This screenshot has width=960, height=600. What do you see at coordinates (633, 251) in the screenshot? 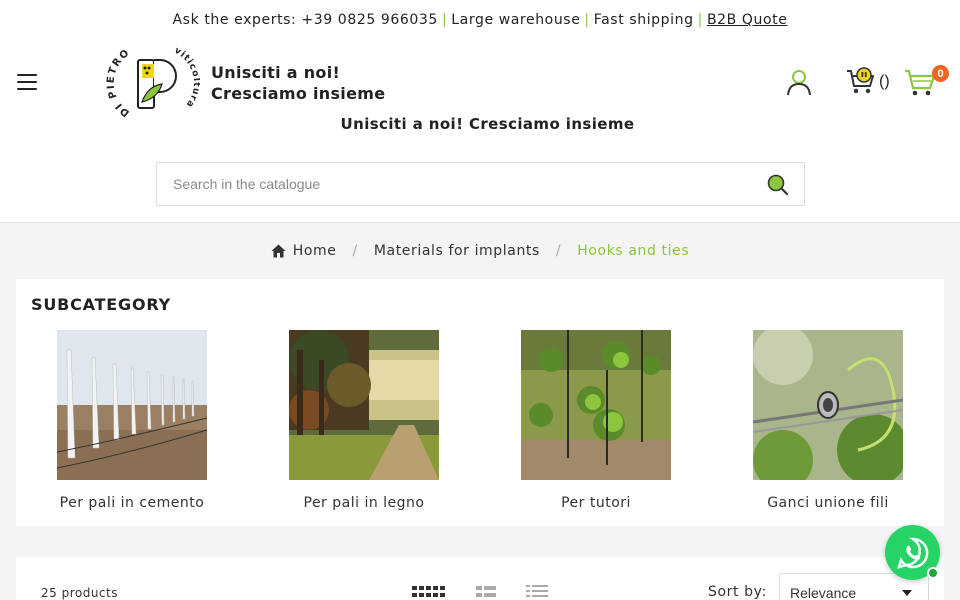
I see `breadcrumb-current: Hooks and ties` at bounding box center [633, 251].